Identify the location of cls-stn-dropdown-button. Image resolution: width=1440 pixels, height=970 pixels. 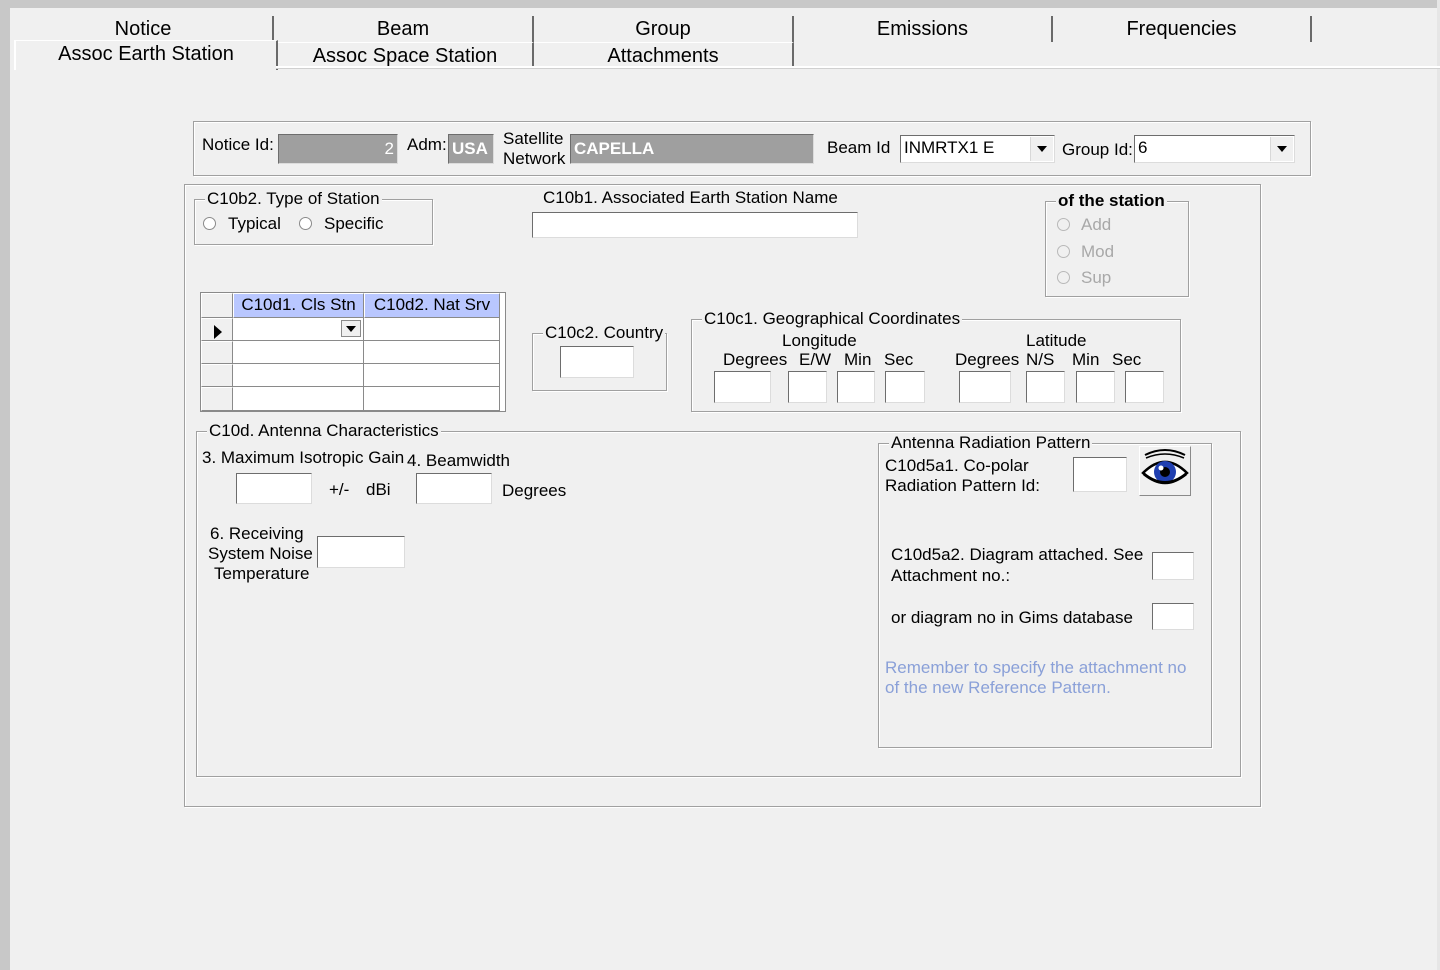
(351, 328).